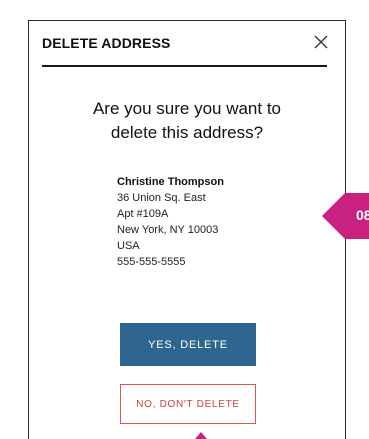  Describe the element at coordinates (188, 404) in the screenshot. I see `no-dont-delete-button: NO, DON'T DELETE` at that location.